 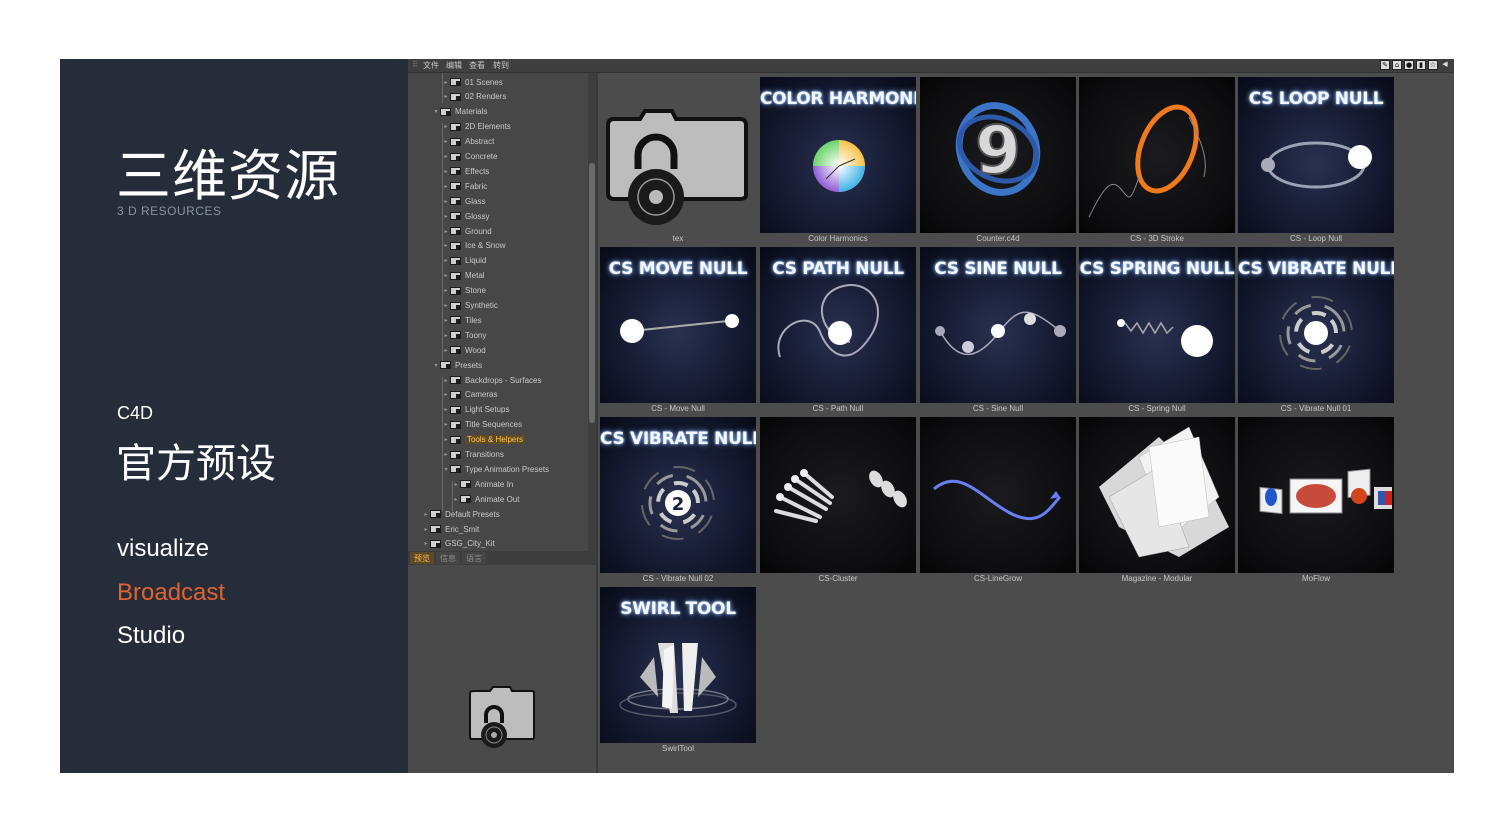 I want to click on asset-tile: CS VIBRATE NULL CS - Vibrate Null 01, so click(x=1316, y=332).